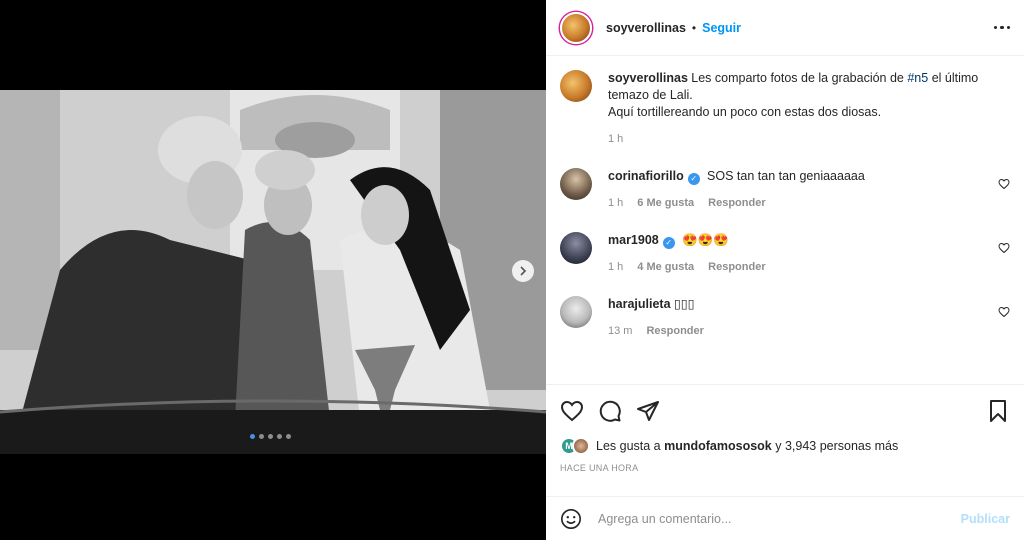  Describe the element at coordinates (785, 318) in the screenshot. I see `comment-row: harajulieta ▯▯▯ 13 m Responder` at that location.